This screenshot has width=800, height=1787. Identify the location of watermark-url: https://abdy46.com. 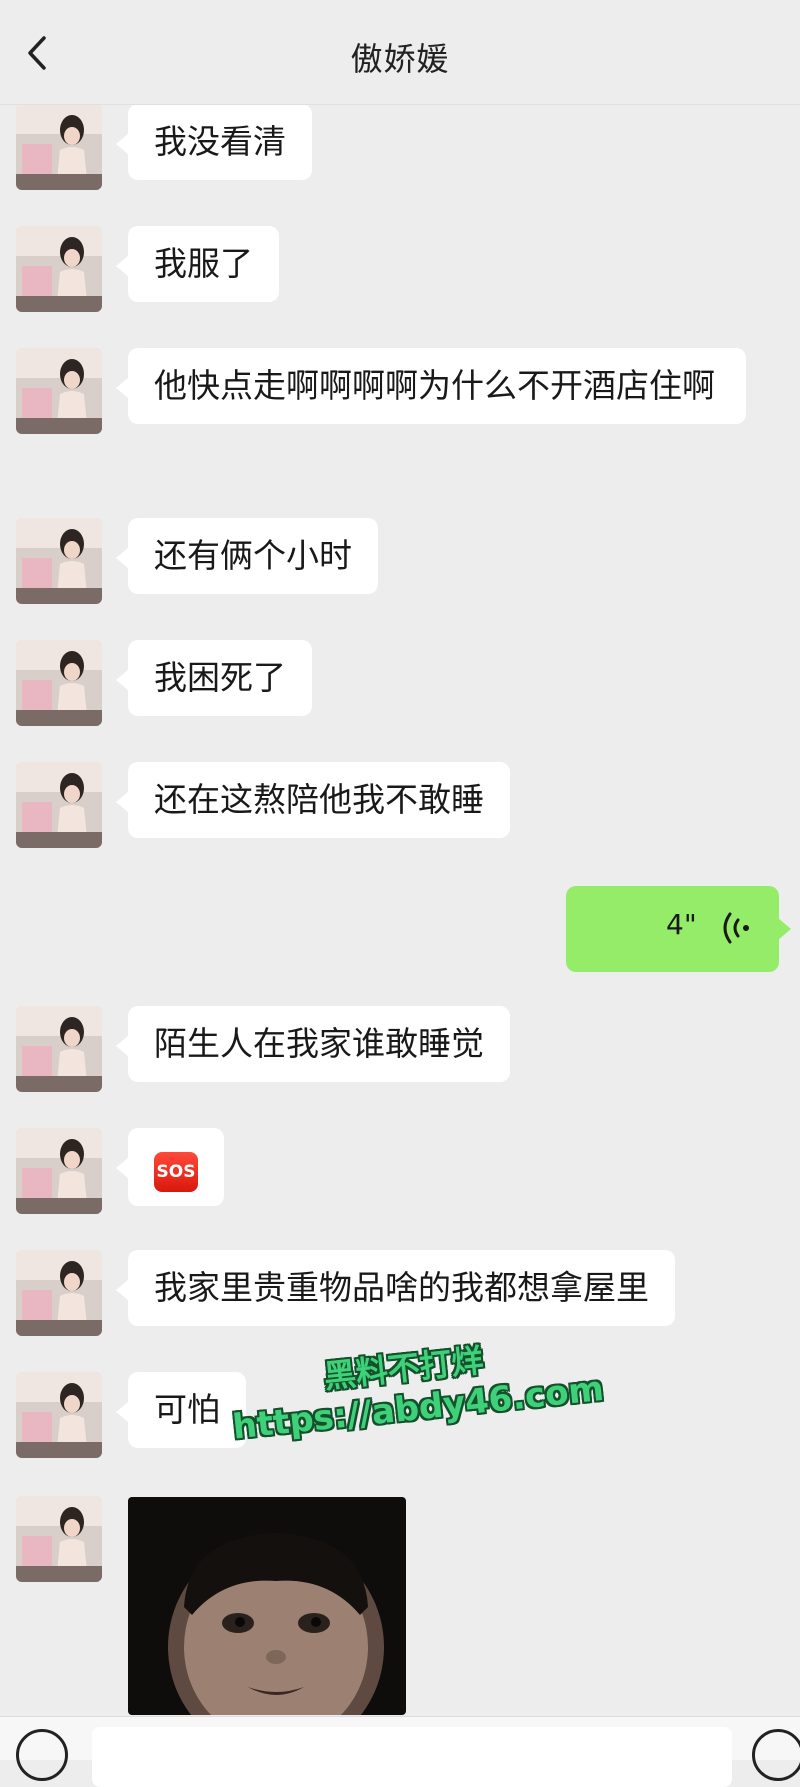
(418, 1408).